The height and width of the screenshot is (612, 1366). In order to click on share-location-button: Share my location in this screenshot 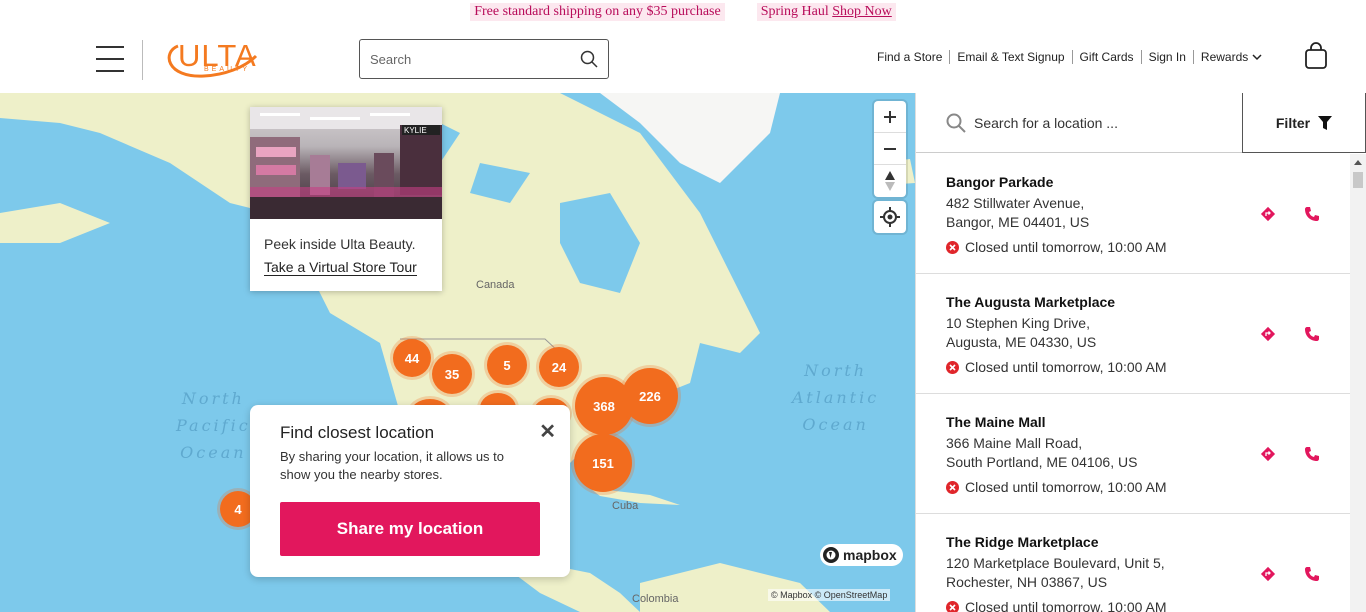, I will do `click(410, 529)`.